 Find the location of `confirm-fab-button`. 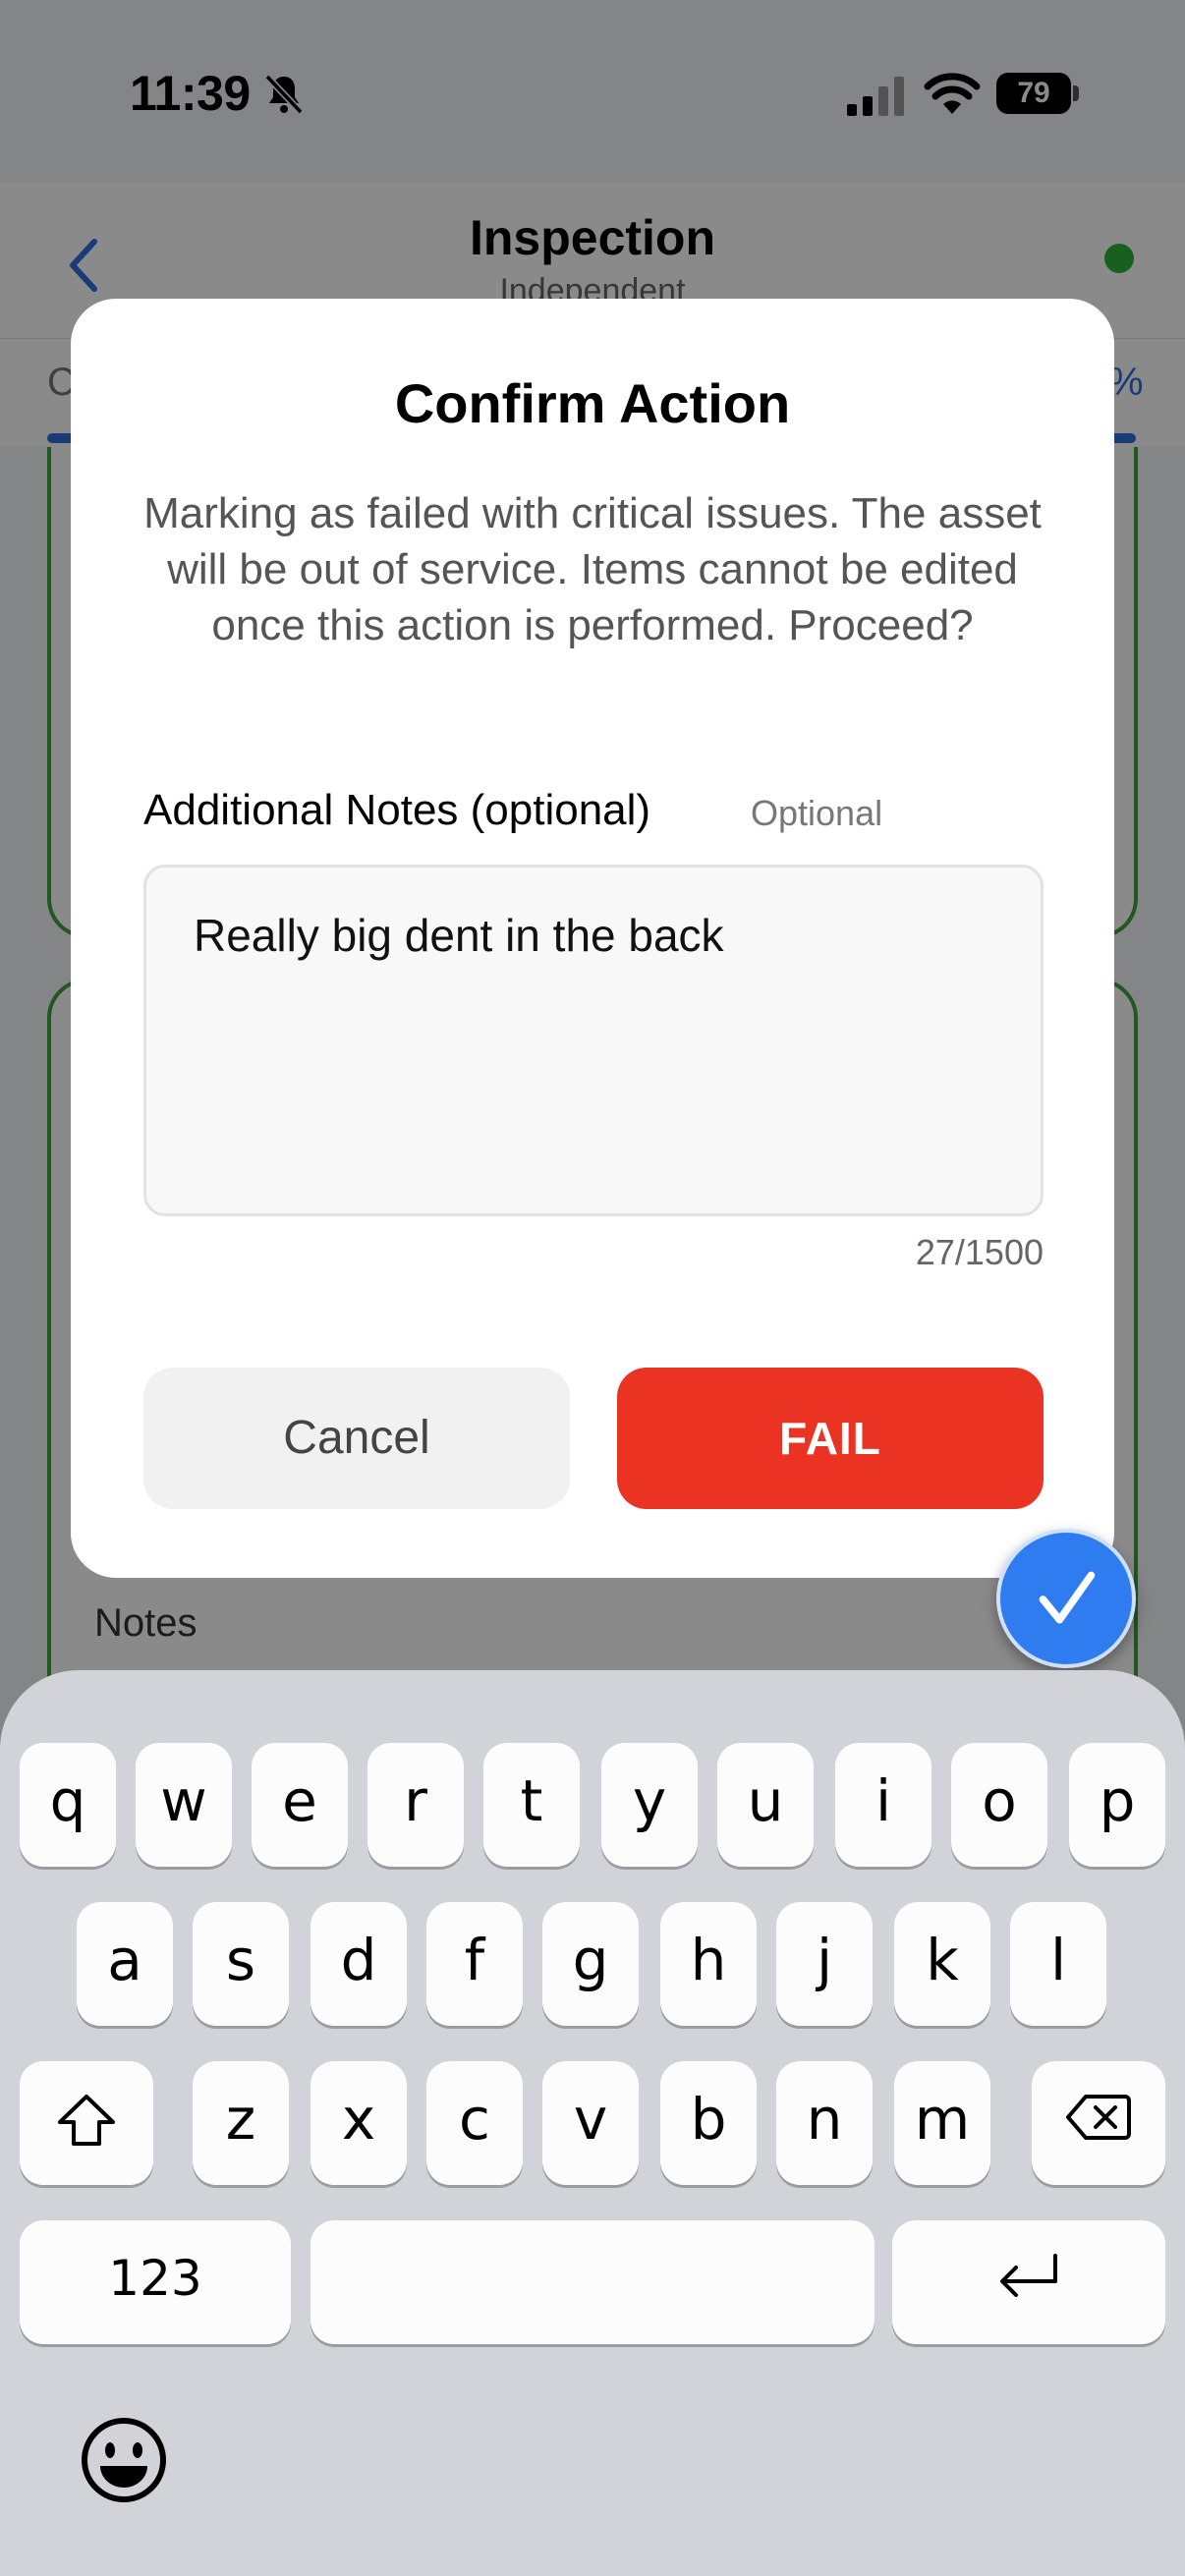

confirm-fab-button is located at coordinates (1066, 1598).